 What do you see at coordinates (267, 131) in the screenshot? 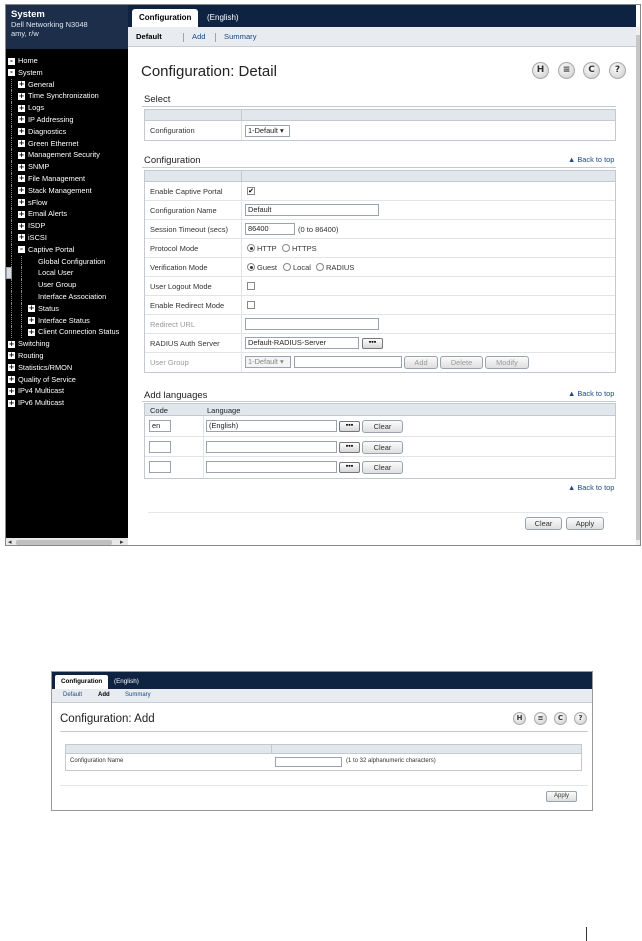
I see `configuration-select: 1-Default ▾` at bounding box center [267, 131].